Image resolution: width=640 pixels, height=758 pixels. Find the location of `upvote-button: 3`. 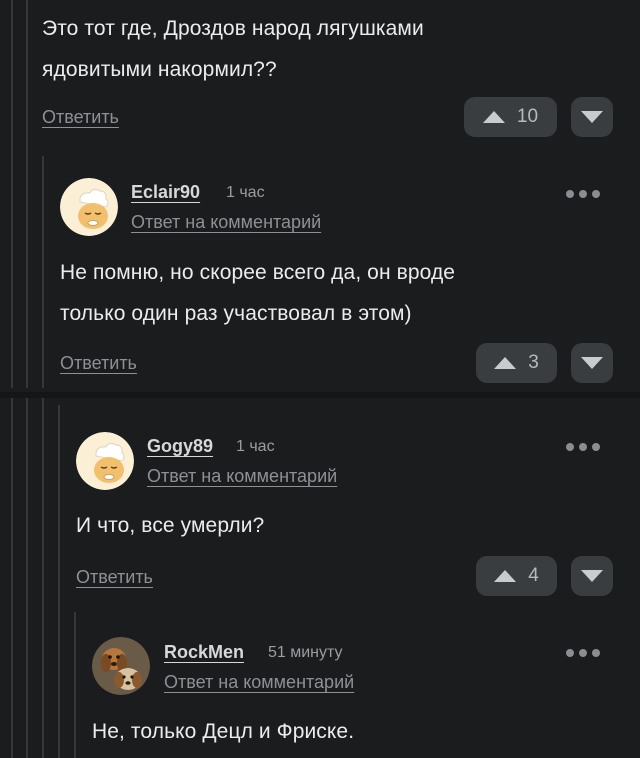

upvote-button: 3 is located at coordinates (516, 363).